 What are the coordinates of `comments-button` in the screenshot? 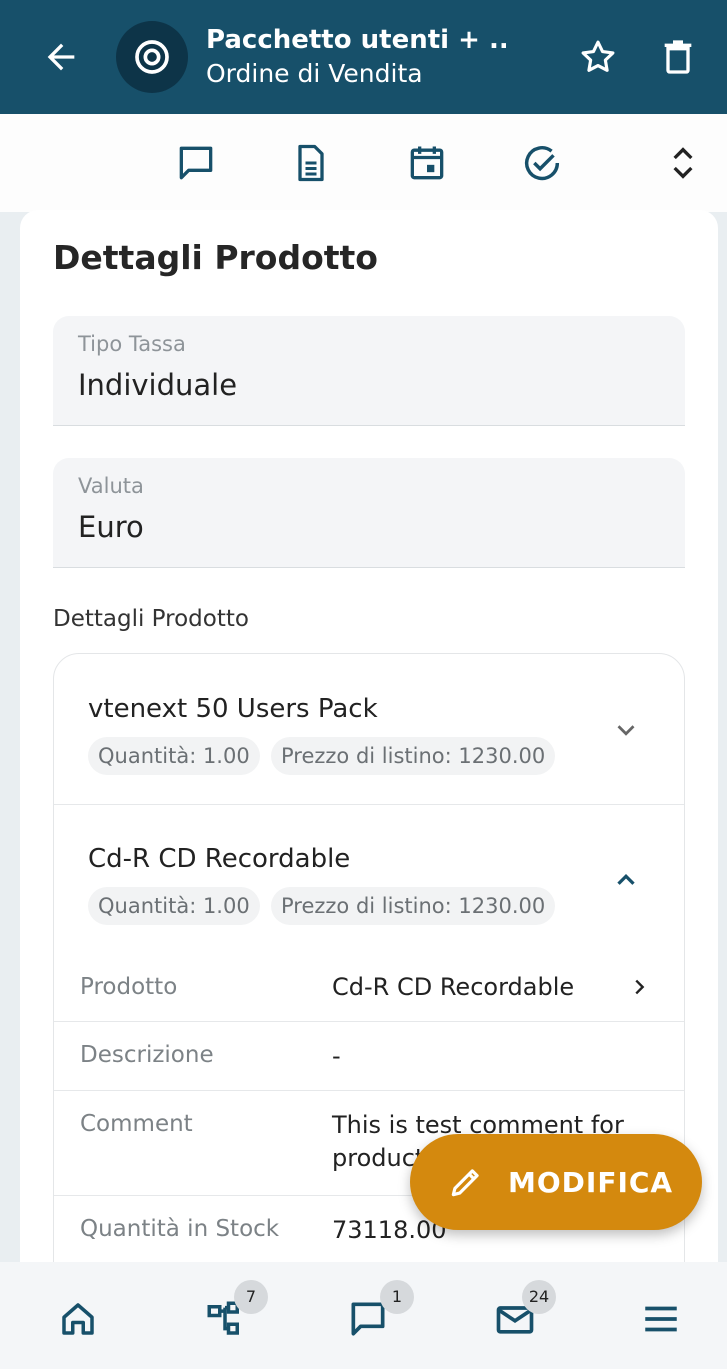 It's located at (196, 163).